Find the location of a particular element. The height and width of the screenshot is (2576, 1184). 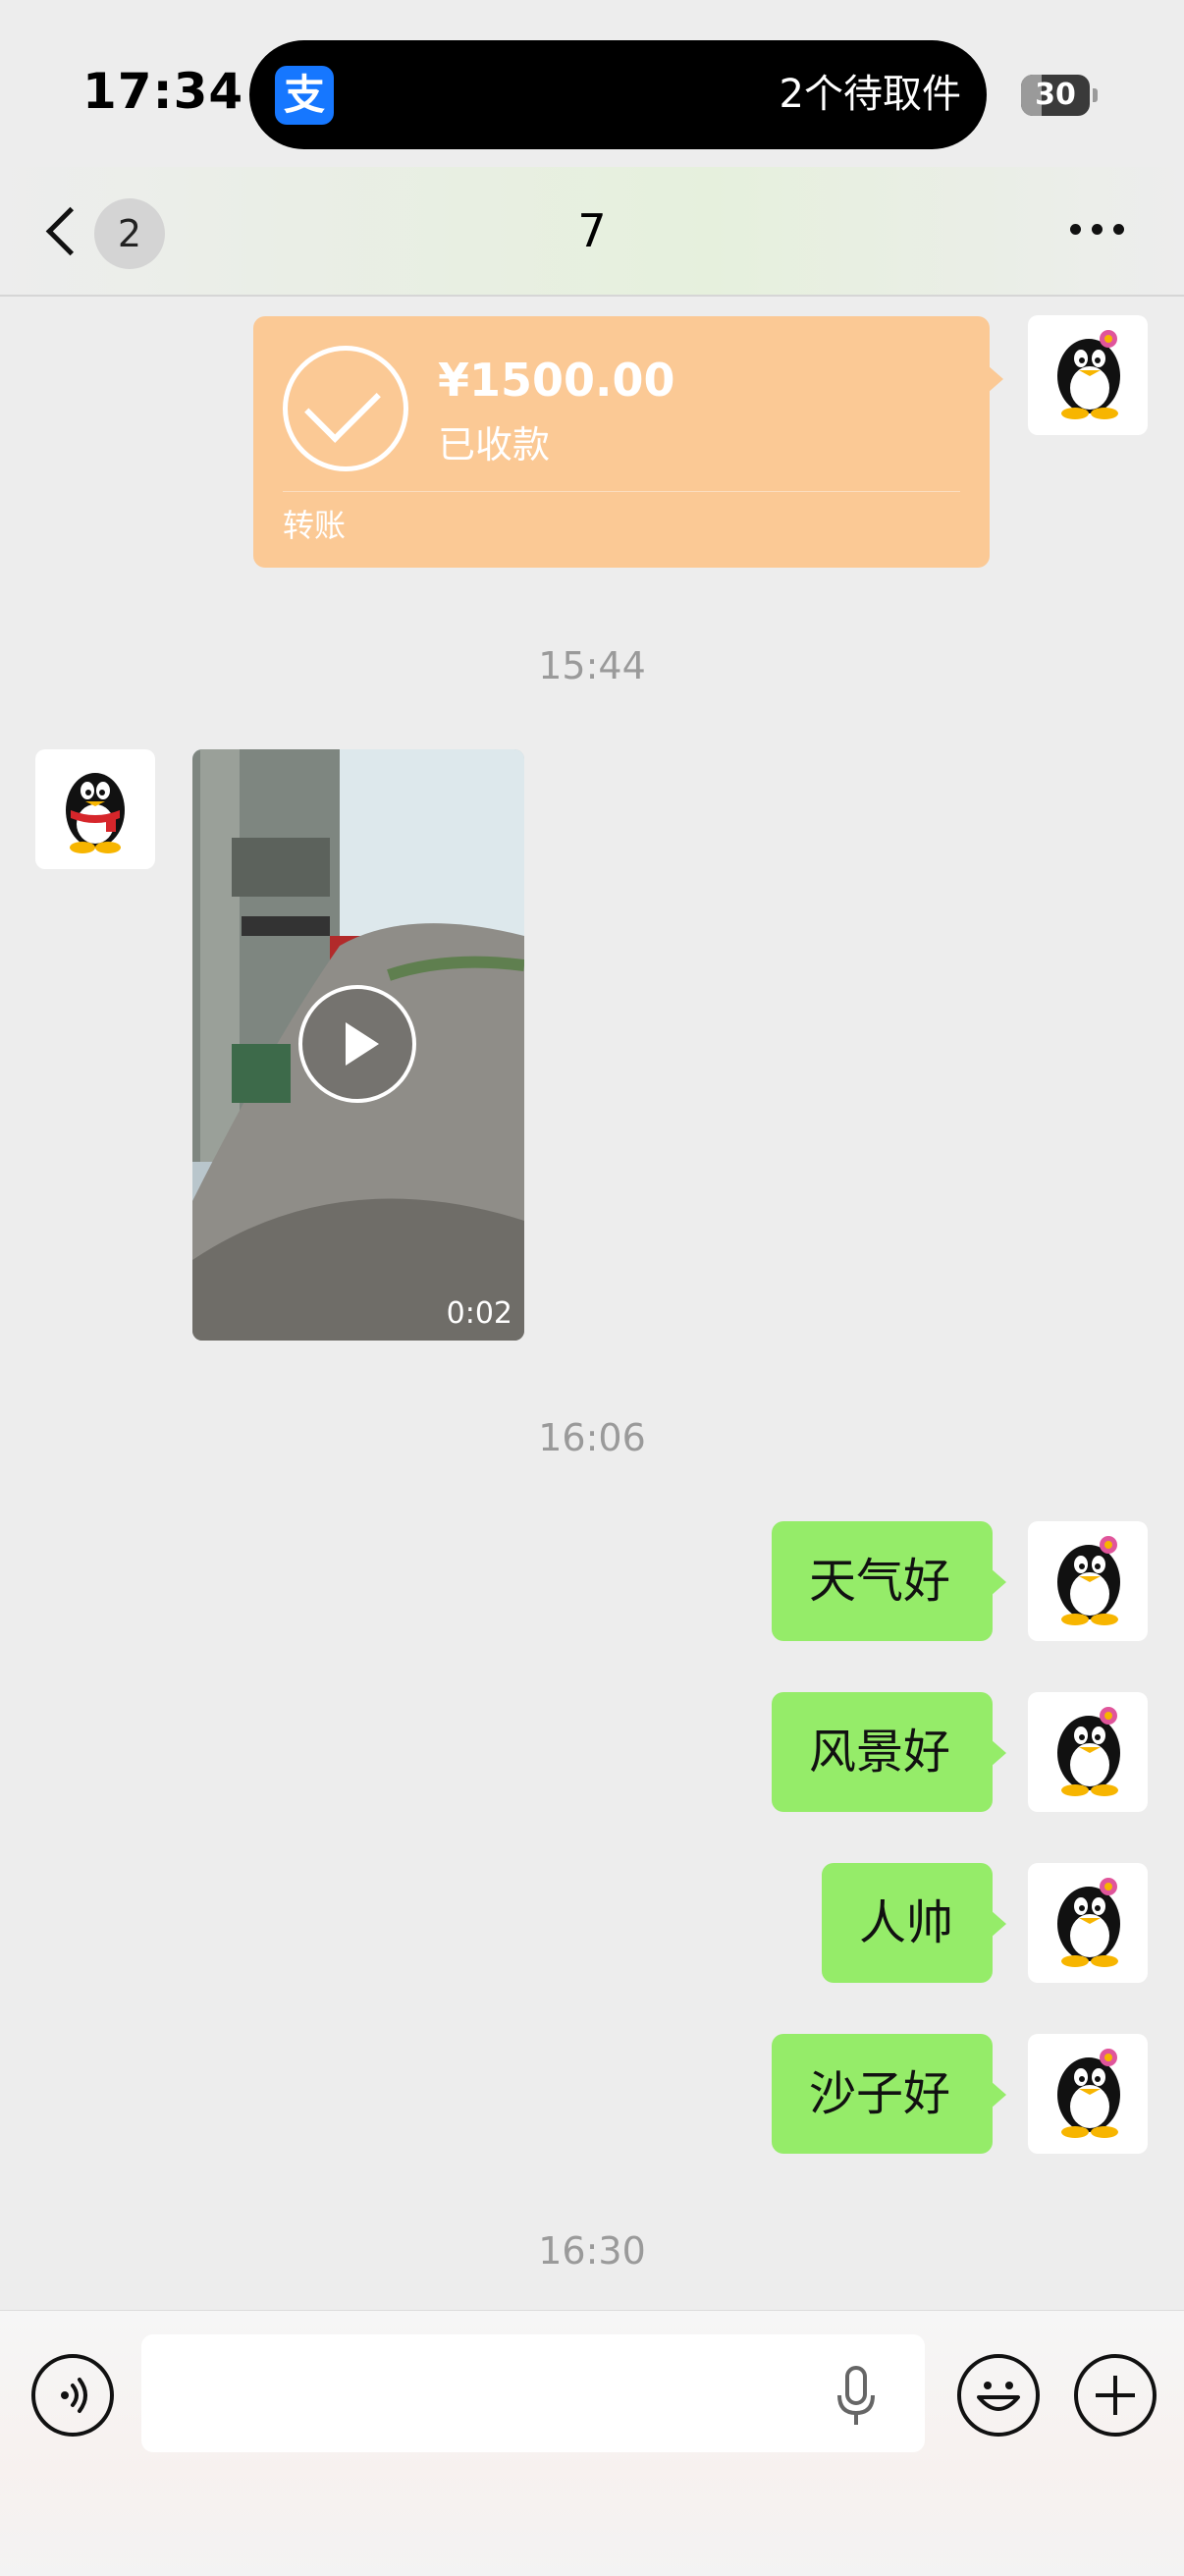

emoji-icon is located at coordinates (998, 2396).